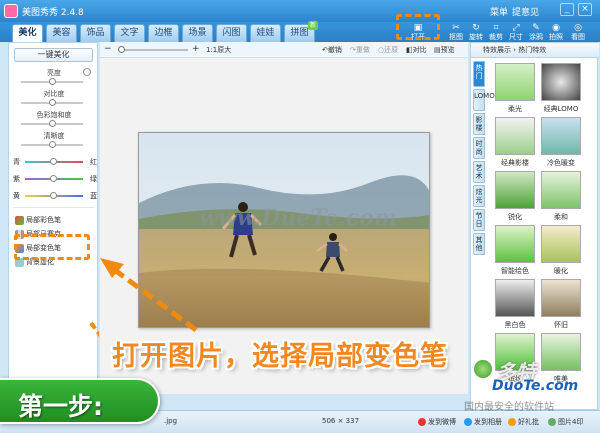 The width and height of the screenshot is (600, 433). I want to click on instruction-text: 打开图片，选择局部变色笔, so click(280, 356).